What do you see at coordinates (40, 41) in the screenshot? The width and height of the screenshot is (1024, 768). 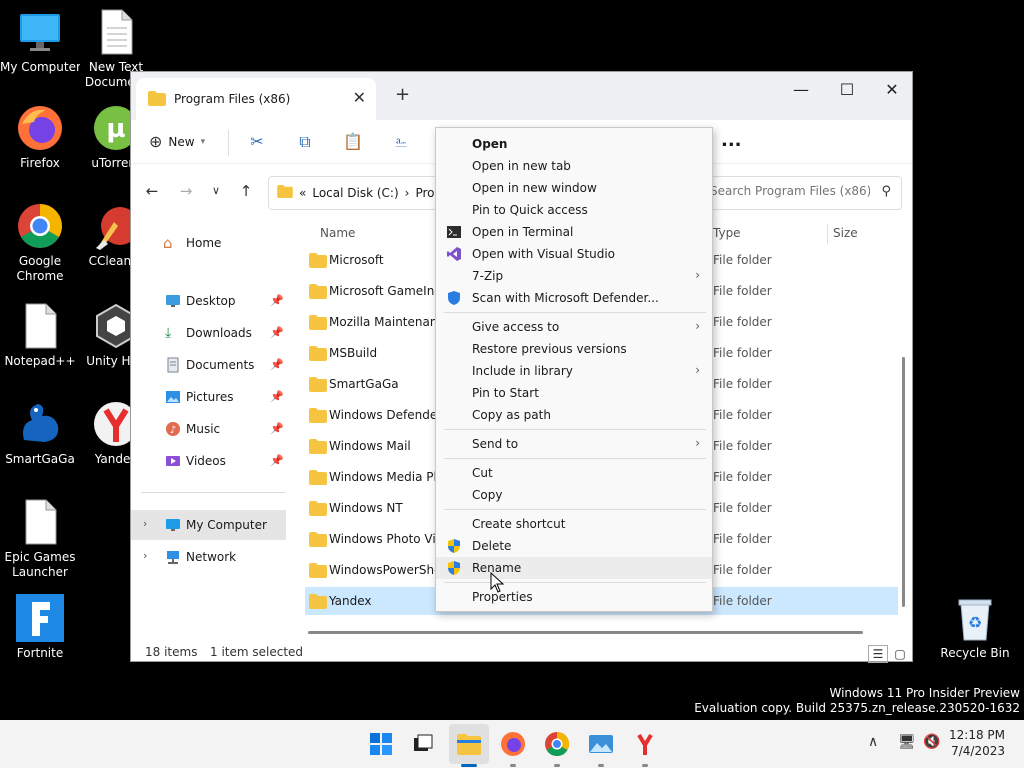 I see `desktop-icon-my-computer: My Computer` at bounding box center [40, 41].